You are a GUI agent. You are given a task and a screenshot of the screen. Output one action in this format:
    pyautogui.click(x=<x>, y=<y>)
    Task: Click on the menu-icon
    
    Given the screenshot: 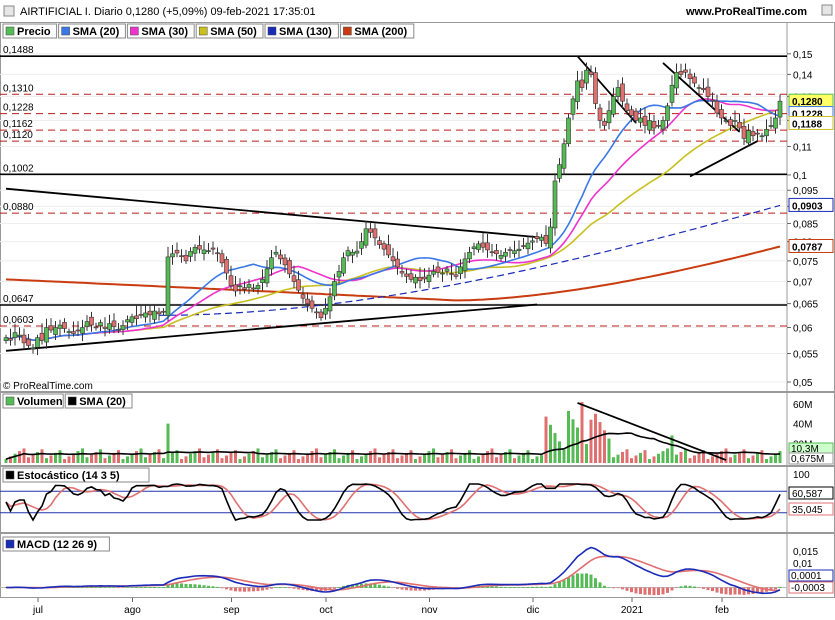 What is the action you would take?
    pyautogui.click(x=9, y=11)
    